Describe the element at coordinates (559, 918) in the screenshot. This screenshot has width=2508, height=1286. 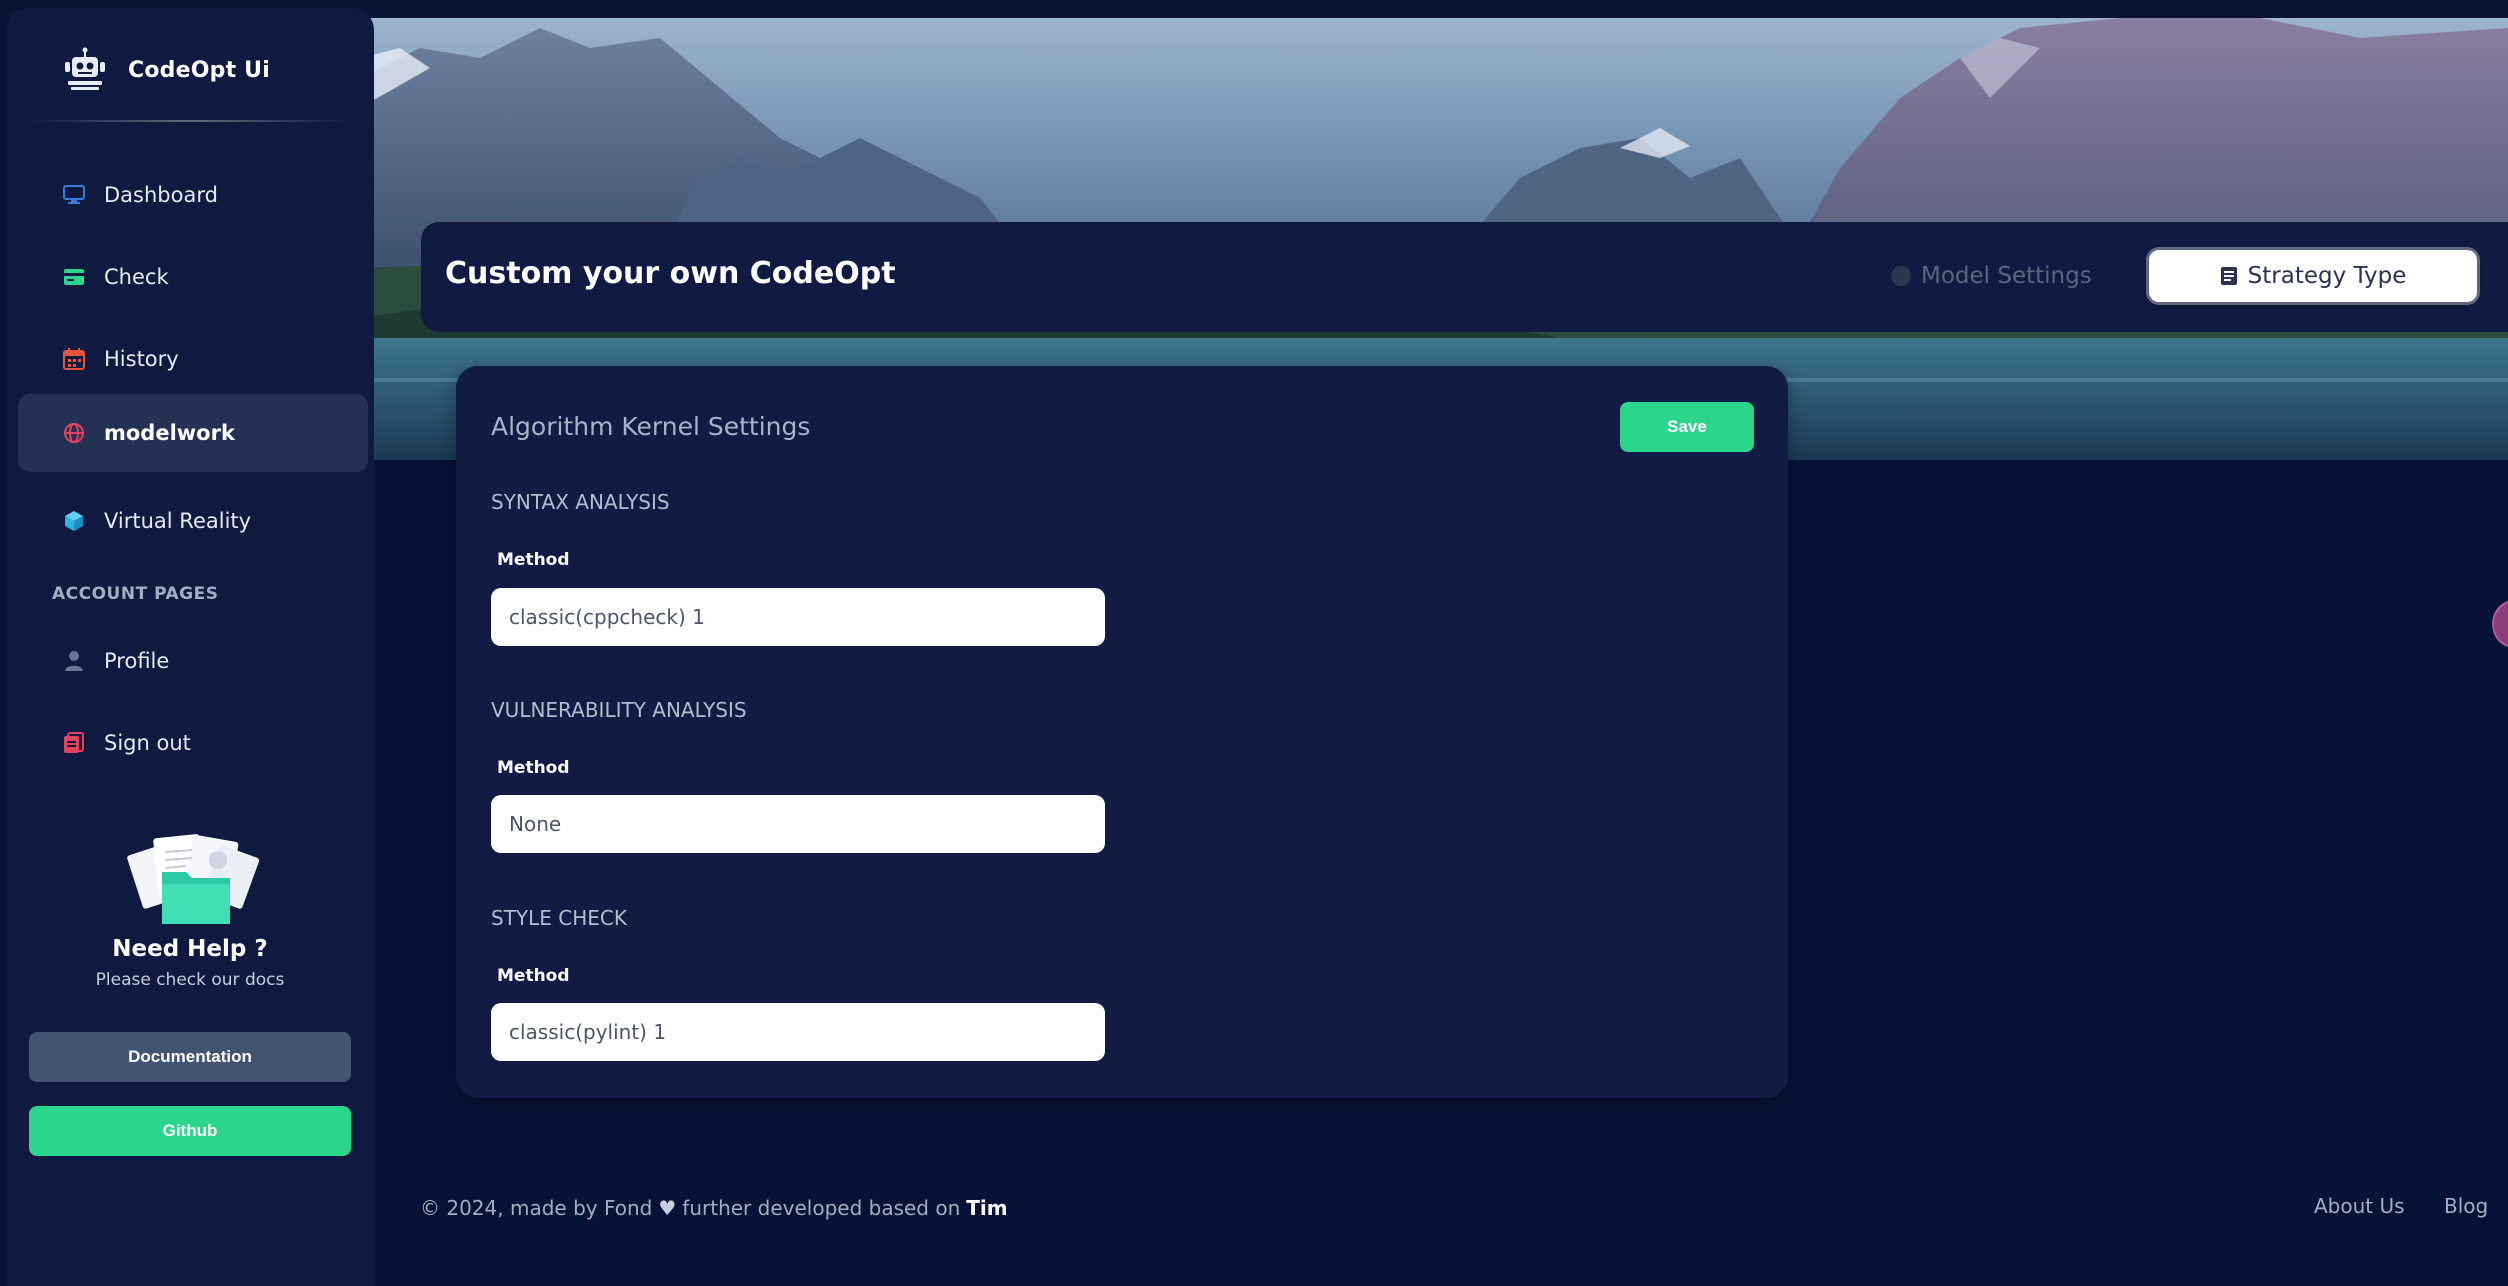
I see `group-title-style-check: STYLE CHECK` at that location.